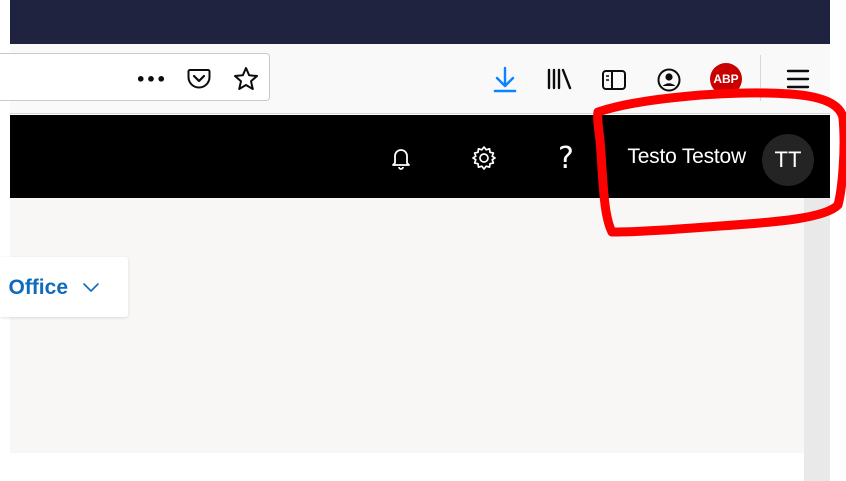  I want to click on office-card-label-text: Office, so click(38, 287).